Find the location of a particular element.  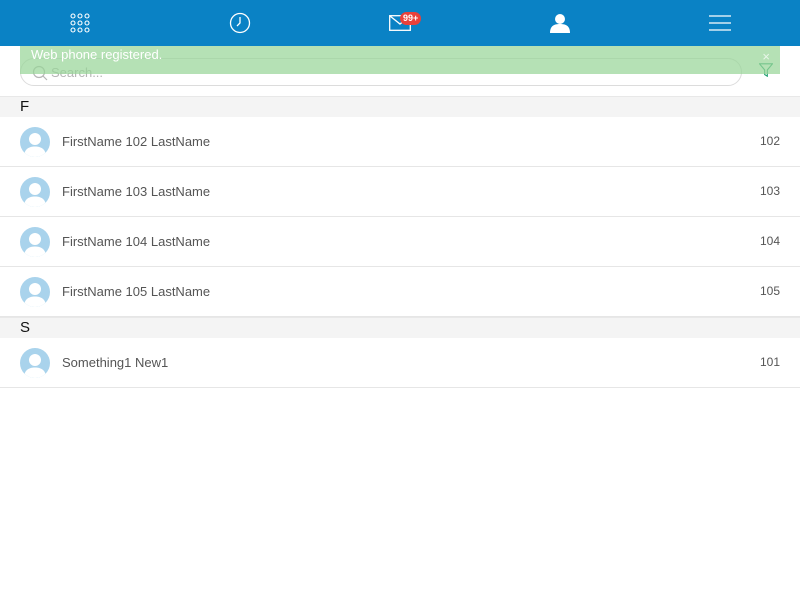

contact-row: FirstName 103 LastName 103 is located at coordinates (400, 192).